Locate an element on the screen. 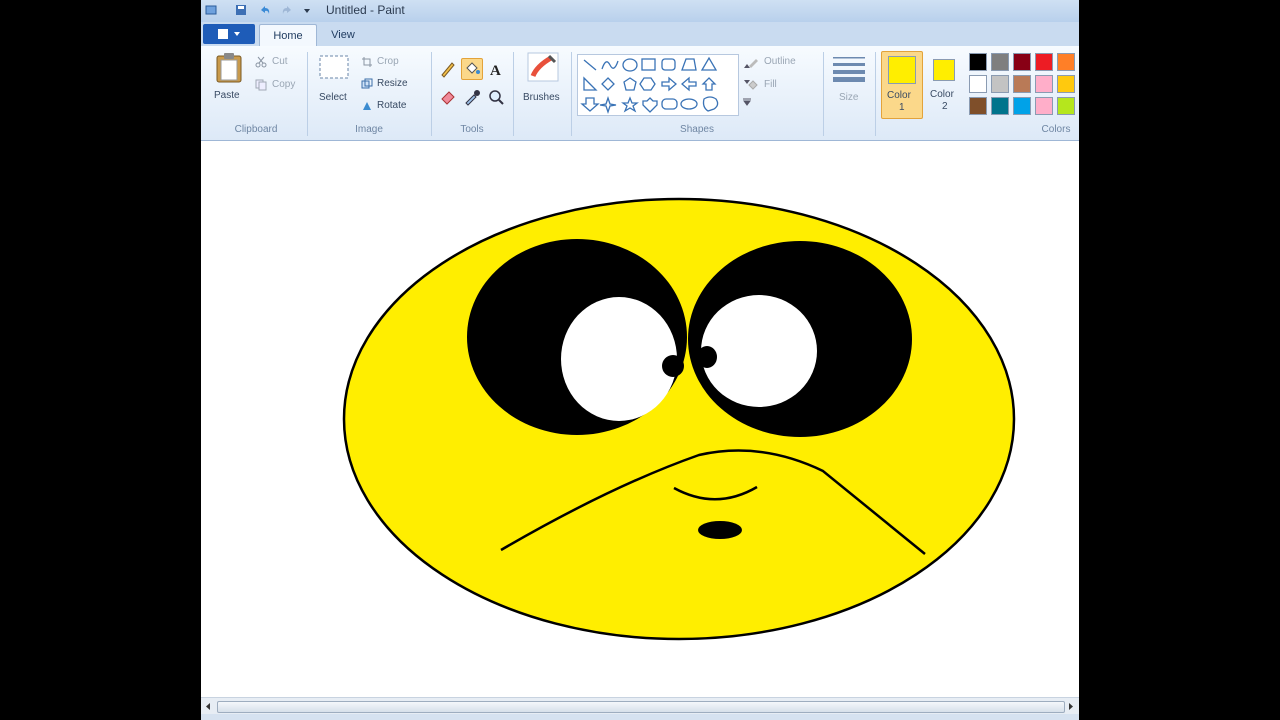  rotate-icon is located at coordinates (367, 106).